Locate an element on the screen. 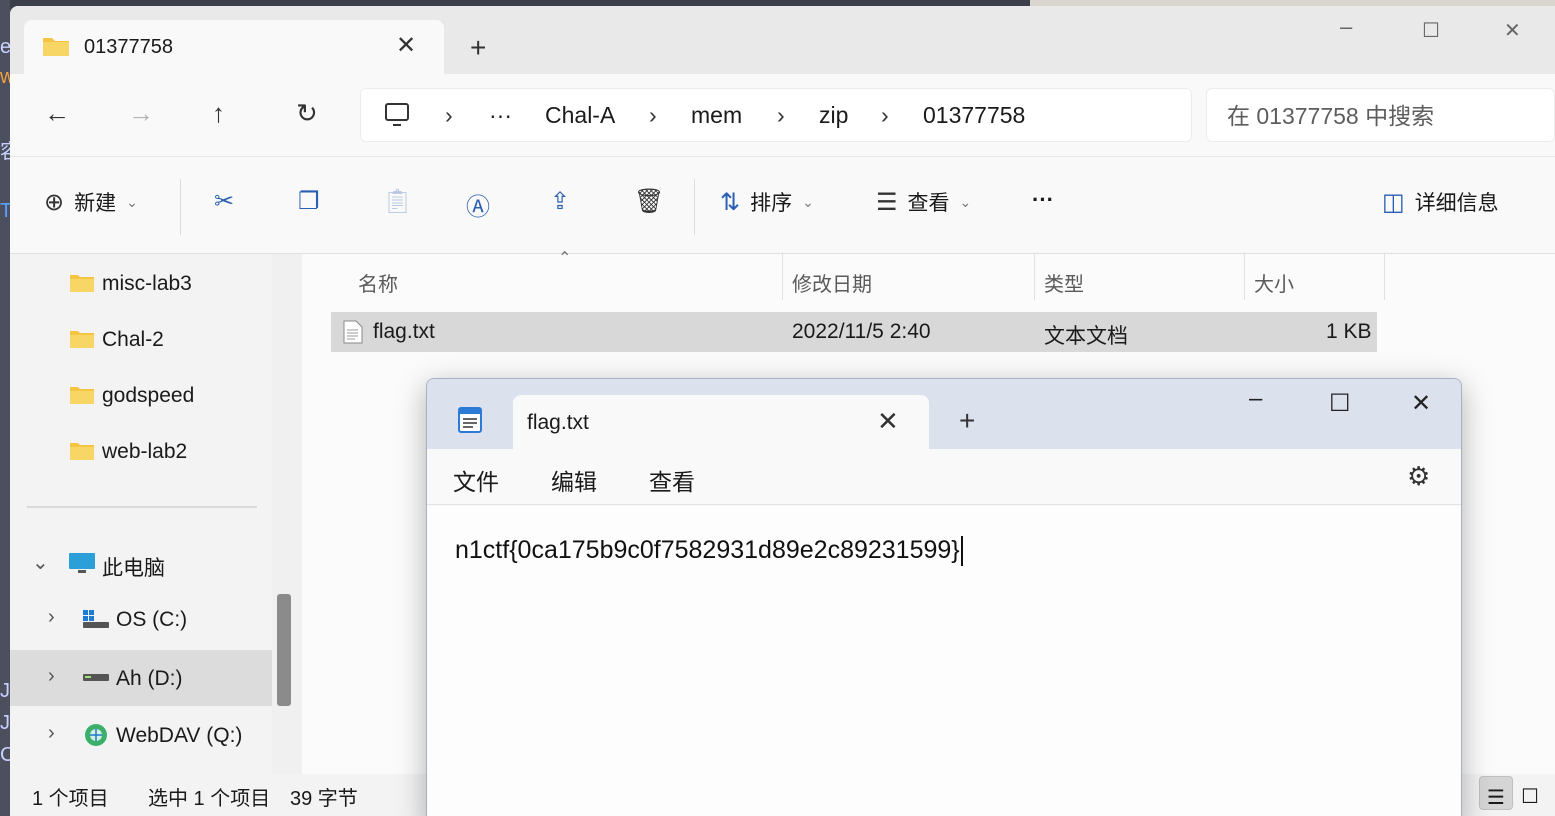  plus-circle-icon: ⊕ is located at coordinates (54, 202).